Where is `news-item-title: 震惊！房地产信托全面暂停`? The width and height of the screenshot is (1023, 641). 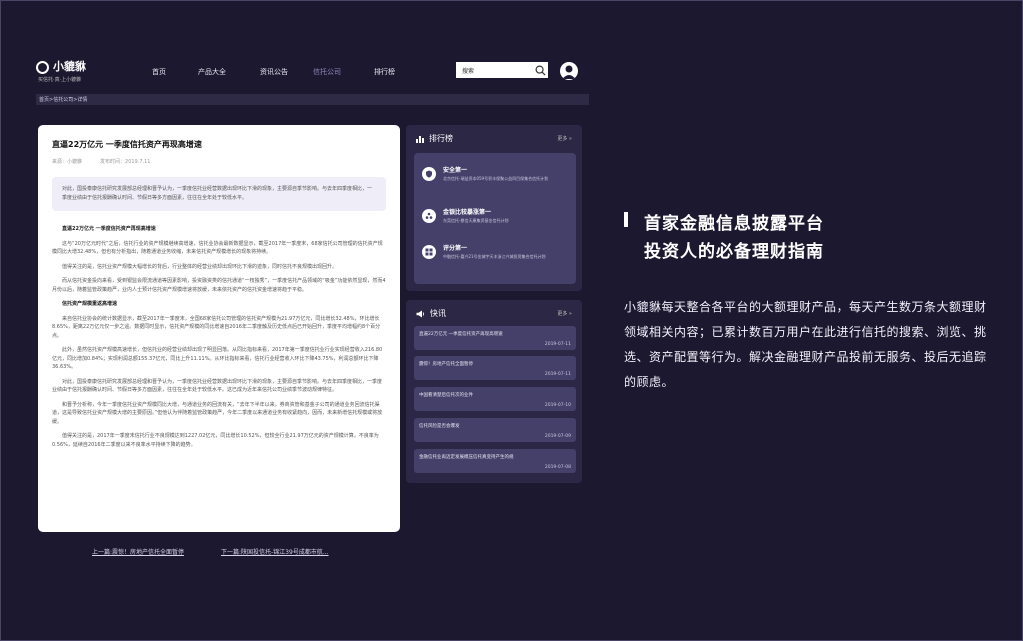
news-item-title: 震惊！房地产信托全面暂停 is located at coordinates (446, 364).